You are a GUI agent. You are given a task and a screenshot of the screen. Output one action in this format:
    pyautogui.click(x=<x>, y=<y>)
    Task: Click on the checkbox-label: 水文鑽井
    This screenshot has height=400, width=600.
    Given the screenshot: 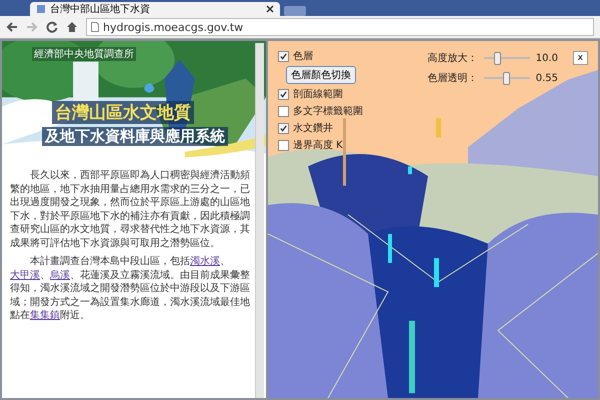 What is the action you would take?
    pyautogui.click(x=313, y=128)
    